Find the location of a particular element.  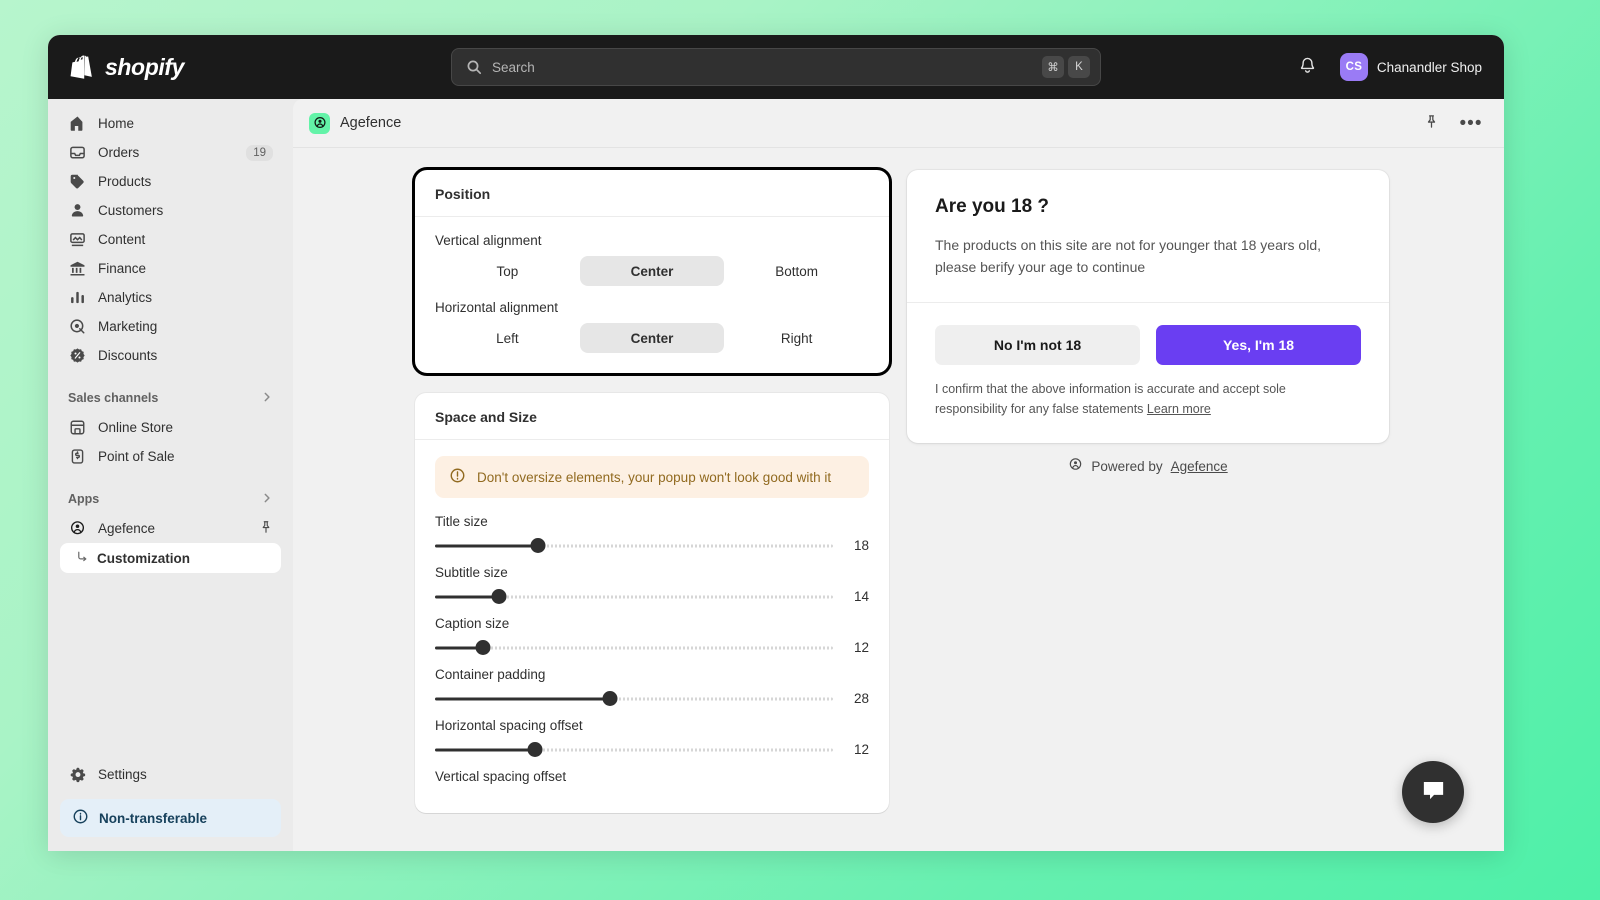

kbd-command: ⌘ is located at coordinates (1053, 67).